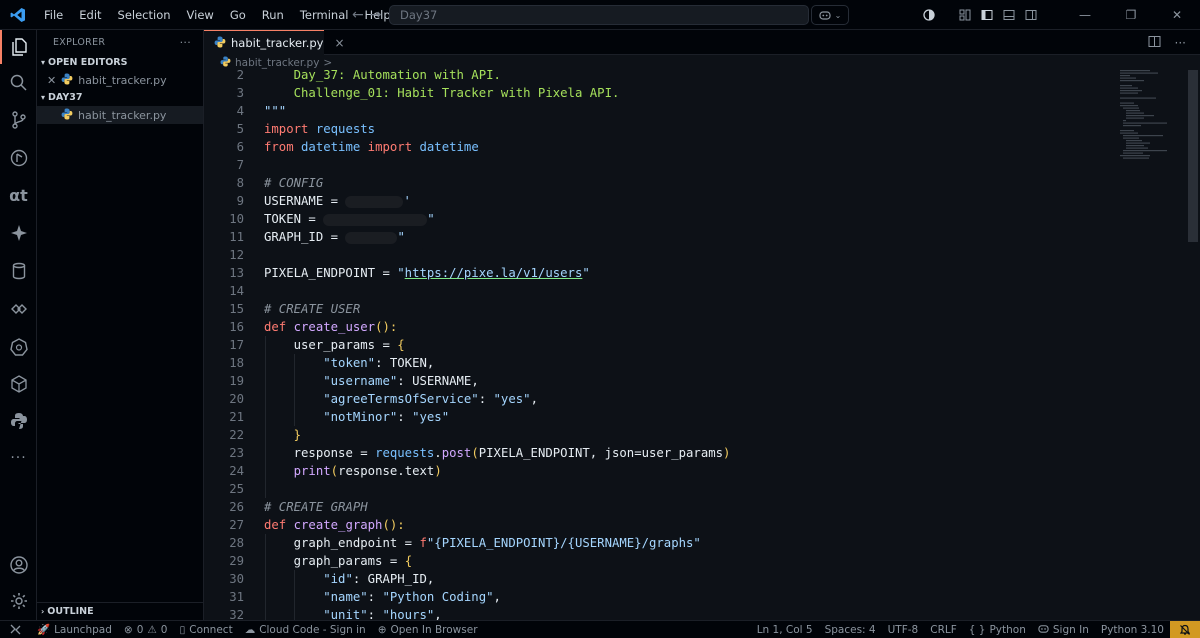  What do you see at coordinates (15, 629) in the screenshot?
I see `remote-indicator-icon` at bounding box center [15, 629].